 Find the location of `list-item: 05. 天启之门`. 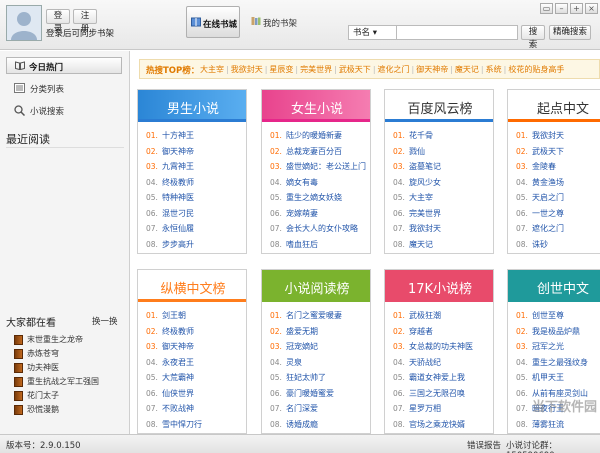

list-item: 05. 天启之门 is located at coordinates (558, 198).